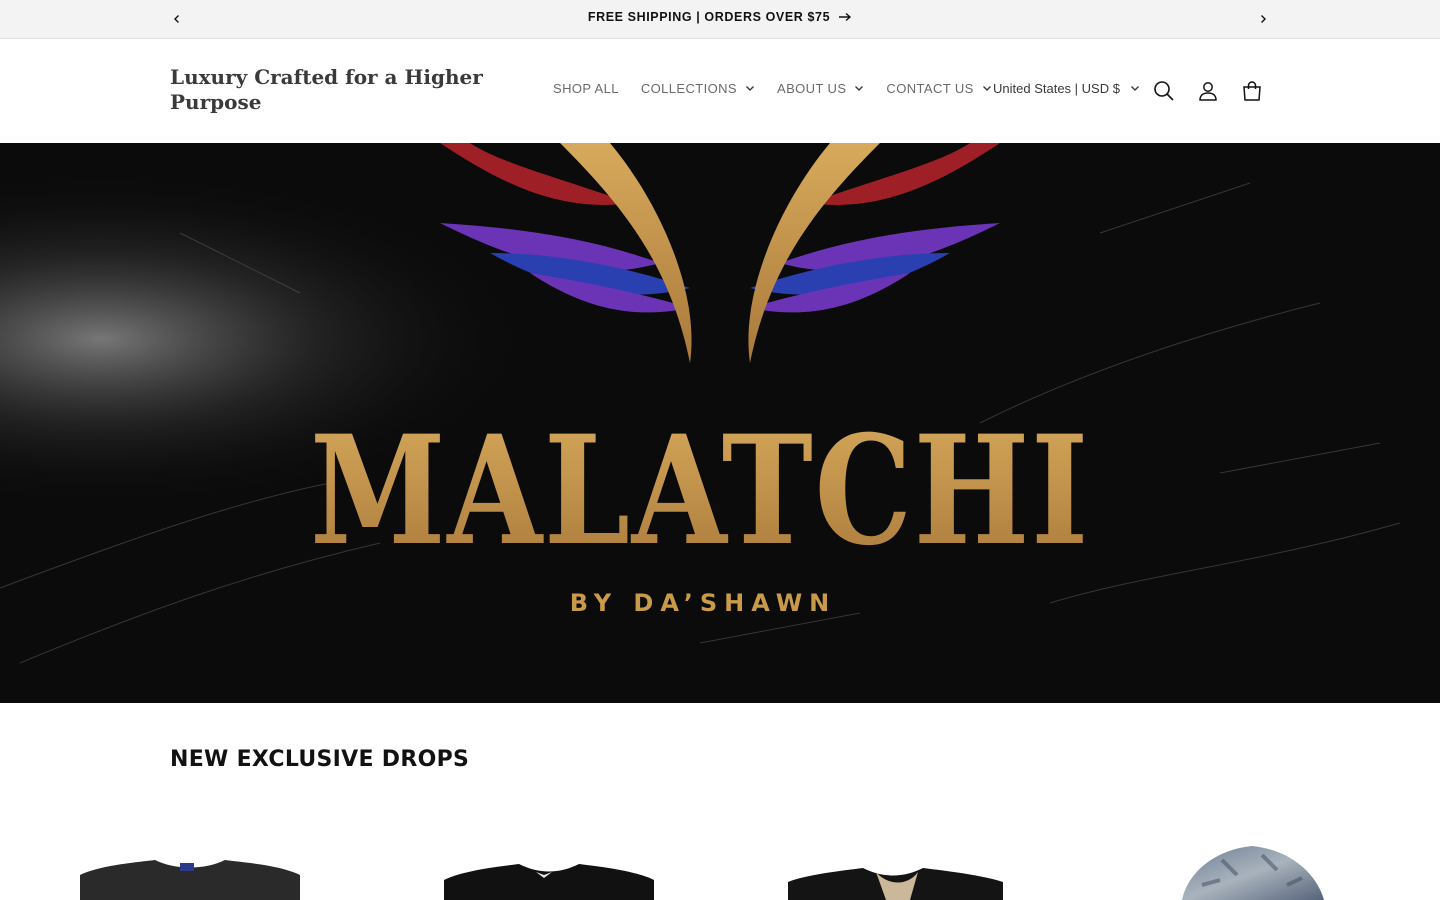 This screenshot has width=1440, height=900. Describe the element at coordinates (688, 88) in the screenshot. I see `nav-label: COLLECTIONS` at that location.